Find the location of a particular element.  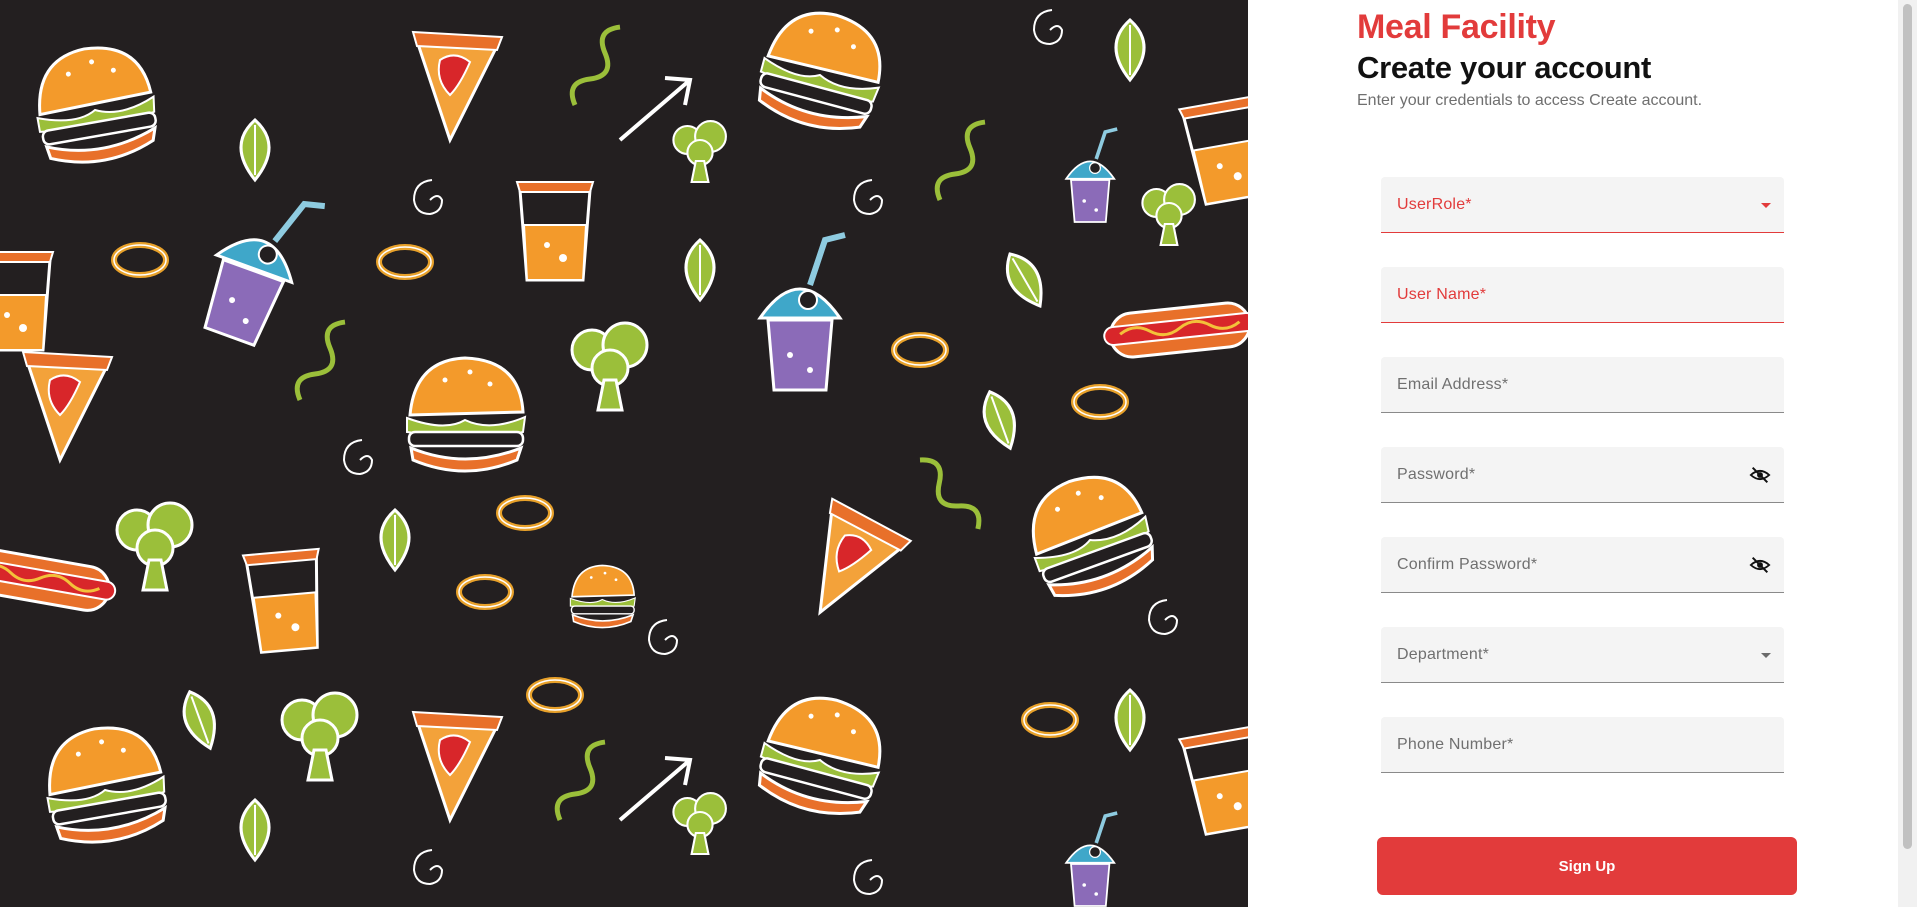

user-role-label: UserRole* is located at coordinates (1434, 204).